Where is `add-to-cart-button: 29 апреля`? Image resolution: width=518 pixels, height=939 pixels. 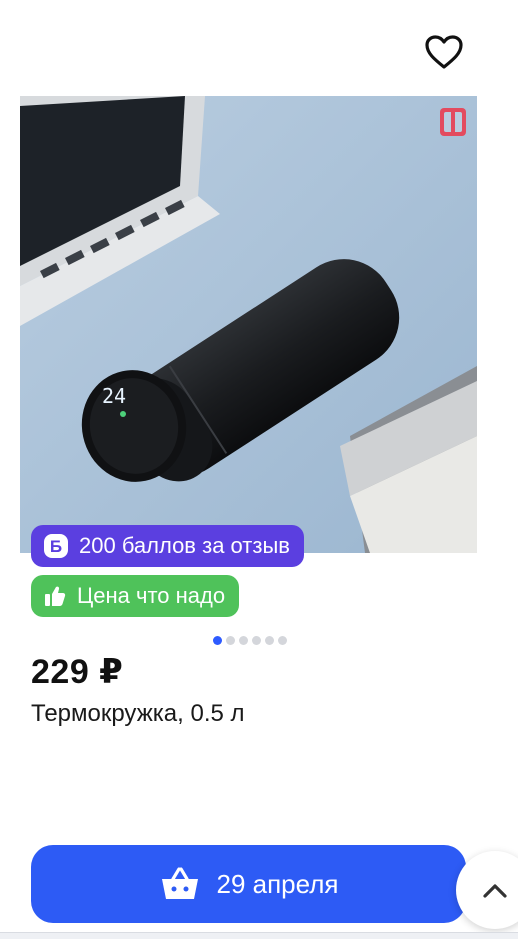 add-to-cart-button: 29 апреля is located at coordinates (248, 884).